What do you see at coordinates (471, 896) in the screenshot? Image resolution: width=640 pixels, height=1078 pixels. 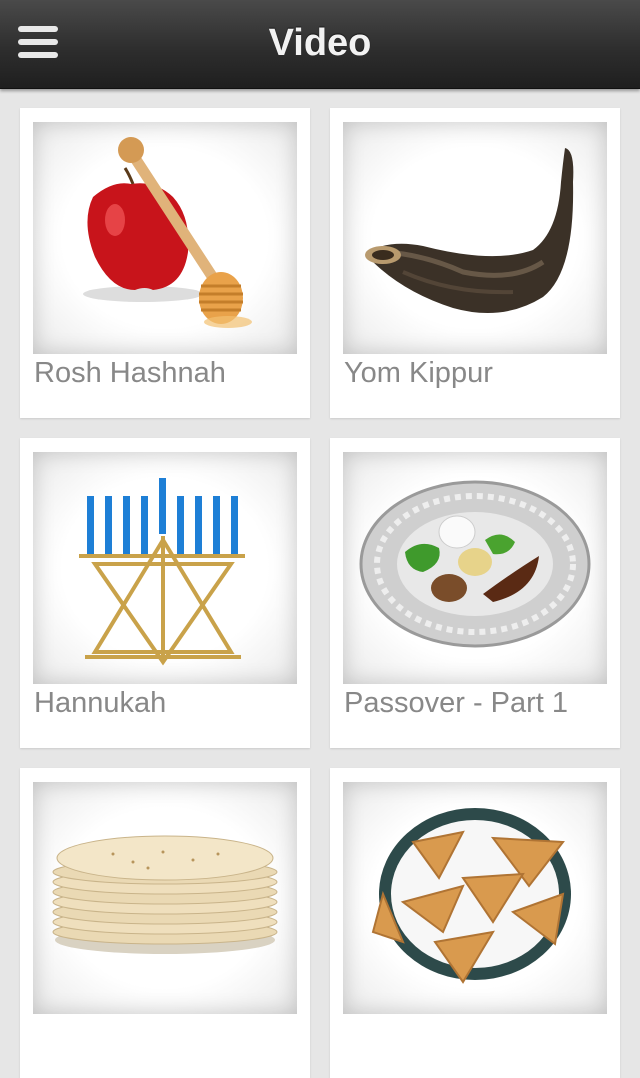 I see `hamantaschen-plate-image` at bounding box center [471, 896].